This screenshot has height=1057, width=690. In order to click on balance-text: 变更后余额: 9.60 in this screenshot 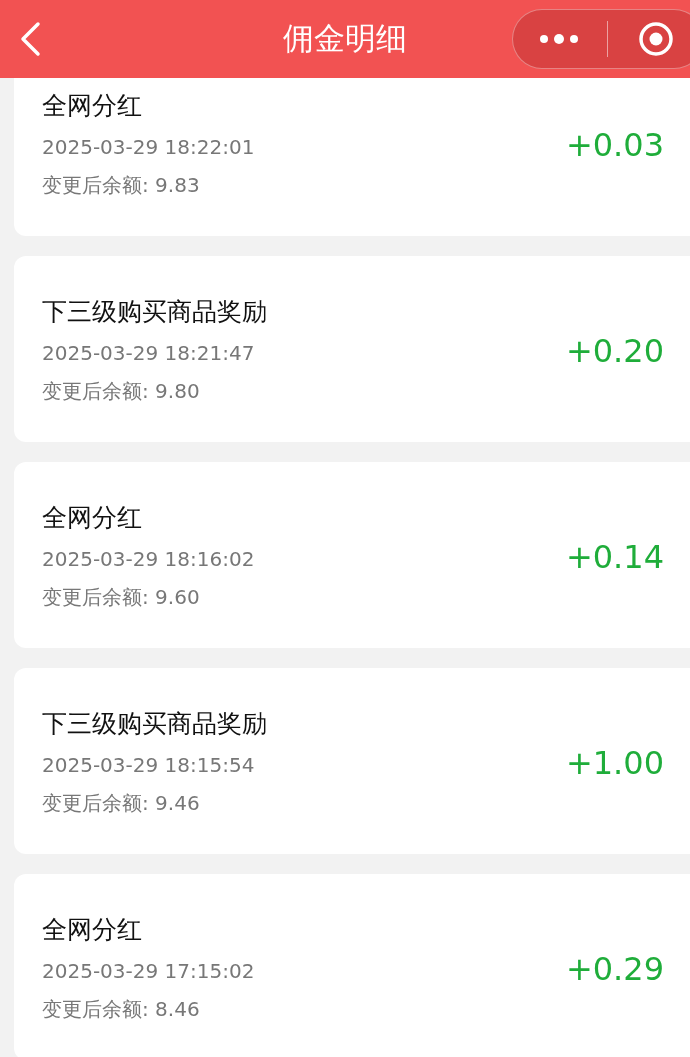, I will do `click(121, 597)`.